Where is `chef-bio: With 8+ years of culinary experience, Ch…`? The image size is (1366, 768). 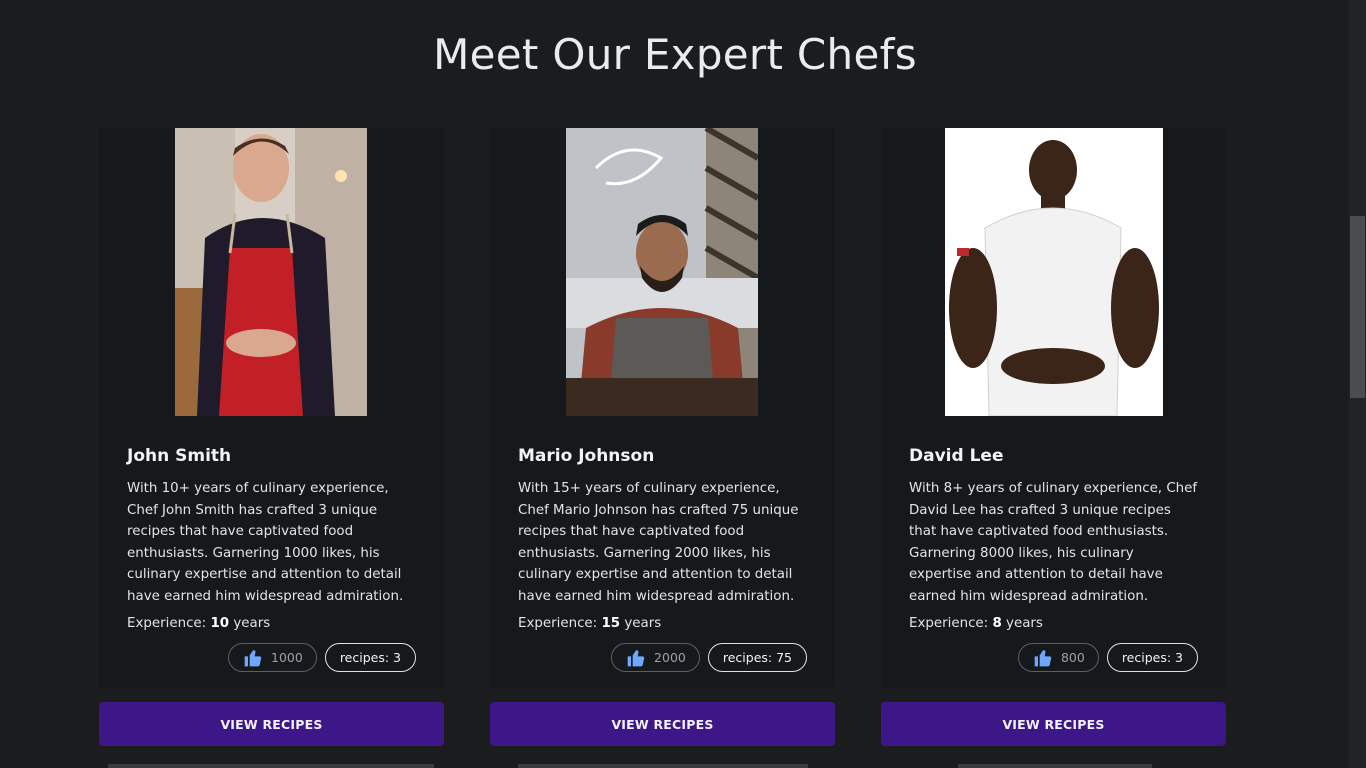
chef-bio: With 8+ years of culinary experience, Ch… is located at coordinates (1053, 542).